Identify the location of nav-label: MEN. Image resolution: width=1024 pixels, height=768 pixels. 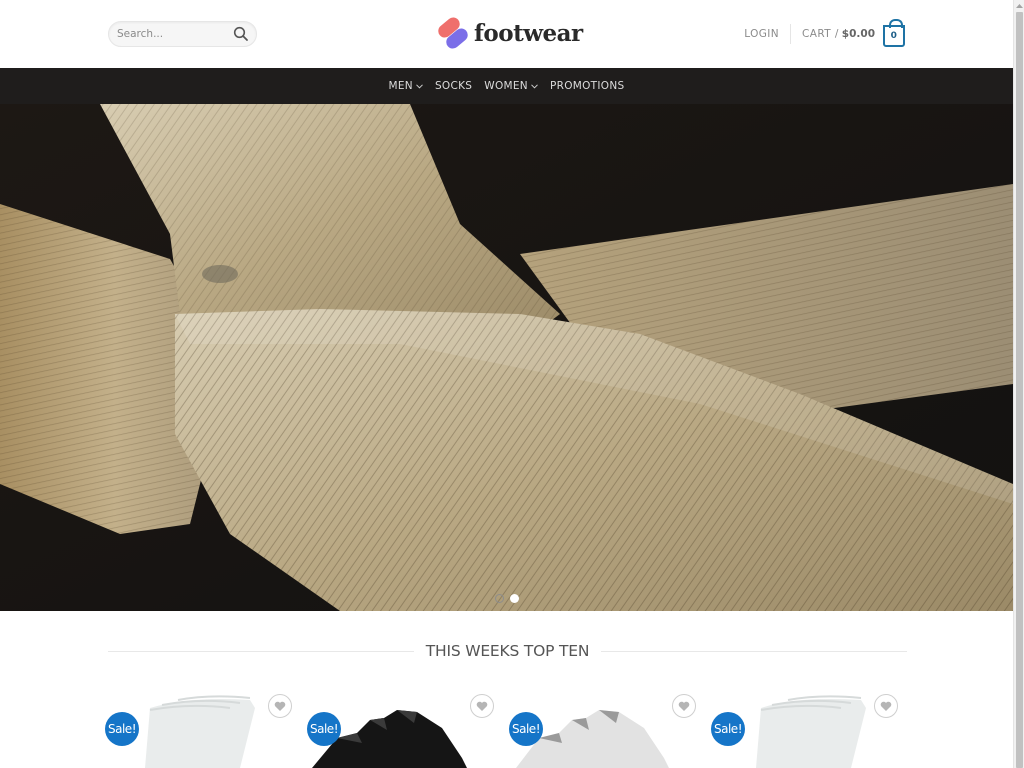
(400, 86).